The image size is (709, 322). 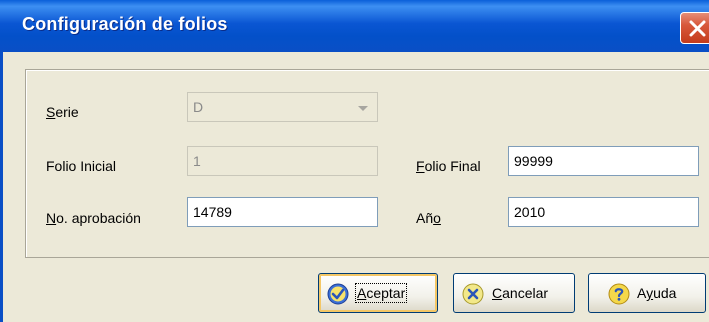 What do you see at coordinates (363, 108) in the screenshot?
I see `chevron-down-icon` at bounding box center [363, 108].